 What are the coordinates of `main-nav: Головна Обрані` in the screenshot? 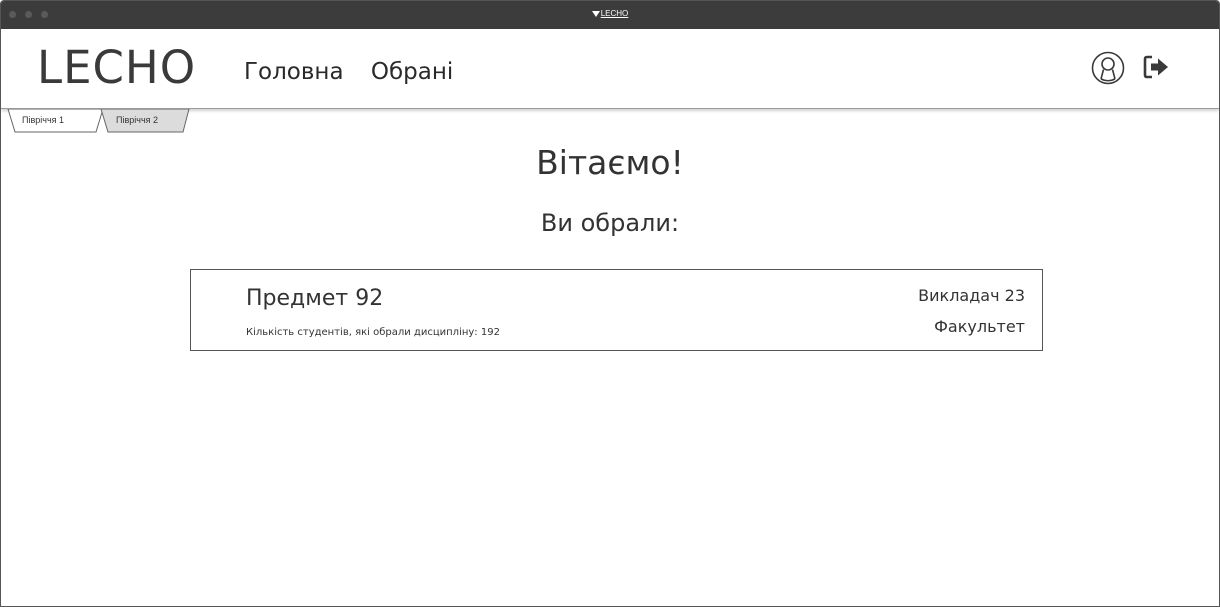 It's located at (358, 72).